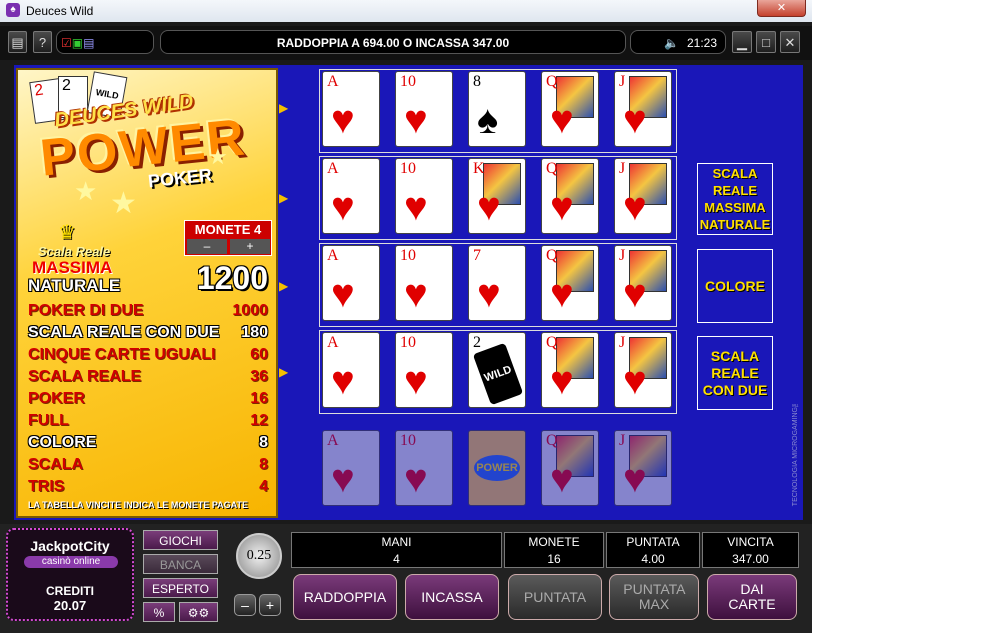 Image resolution: width=1008 pixels, height=633 pixels. I want to click on held-card: 10 ♥, so click(424, 468).